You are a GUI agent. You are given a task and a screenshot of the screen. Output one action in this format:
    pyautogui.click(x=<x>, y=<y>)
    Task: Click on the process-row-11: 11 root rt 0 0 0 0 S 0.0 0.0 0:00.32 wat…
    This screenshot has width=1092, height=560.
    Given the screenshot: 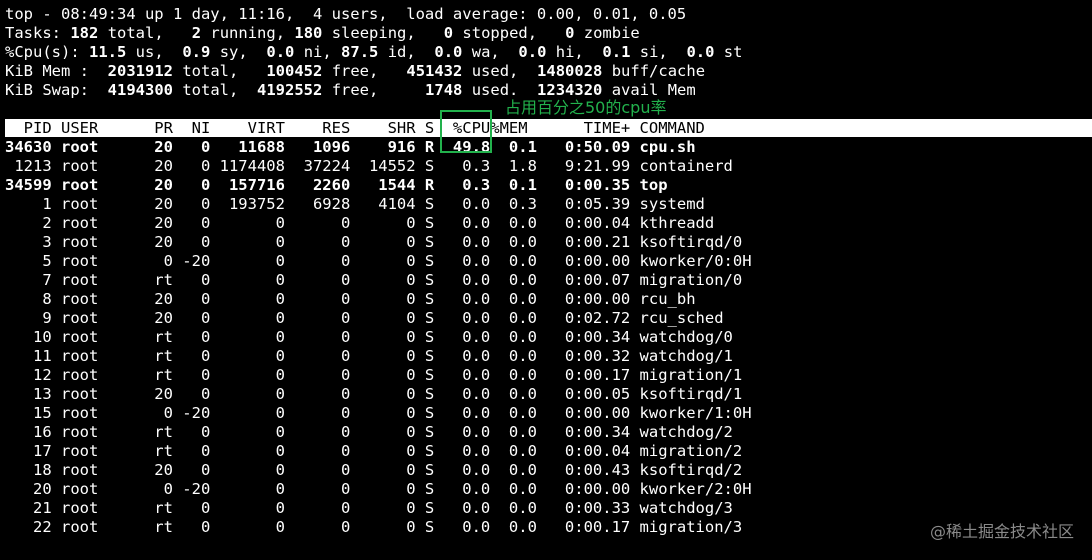 What is the action you would take?
    pyautogui.click(x=369, y=356)
    